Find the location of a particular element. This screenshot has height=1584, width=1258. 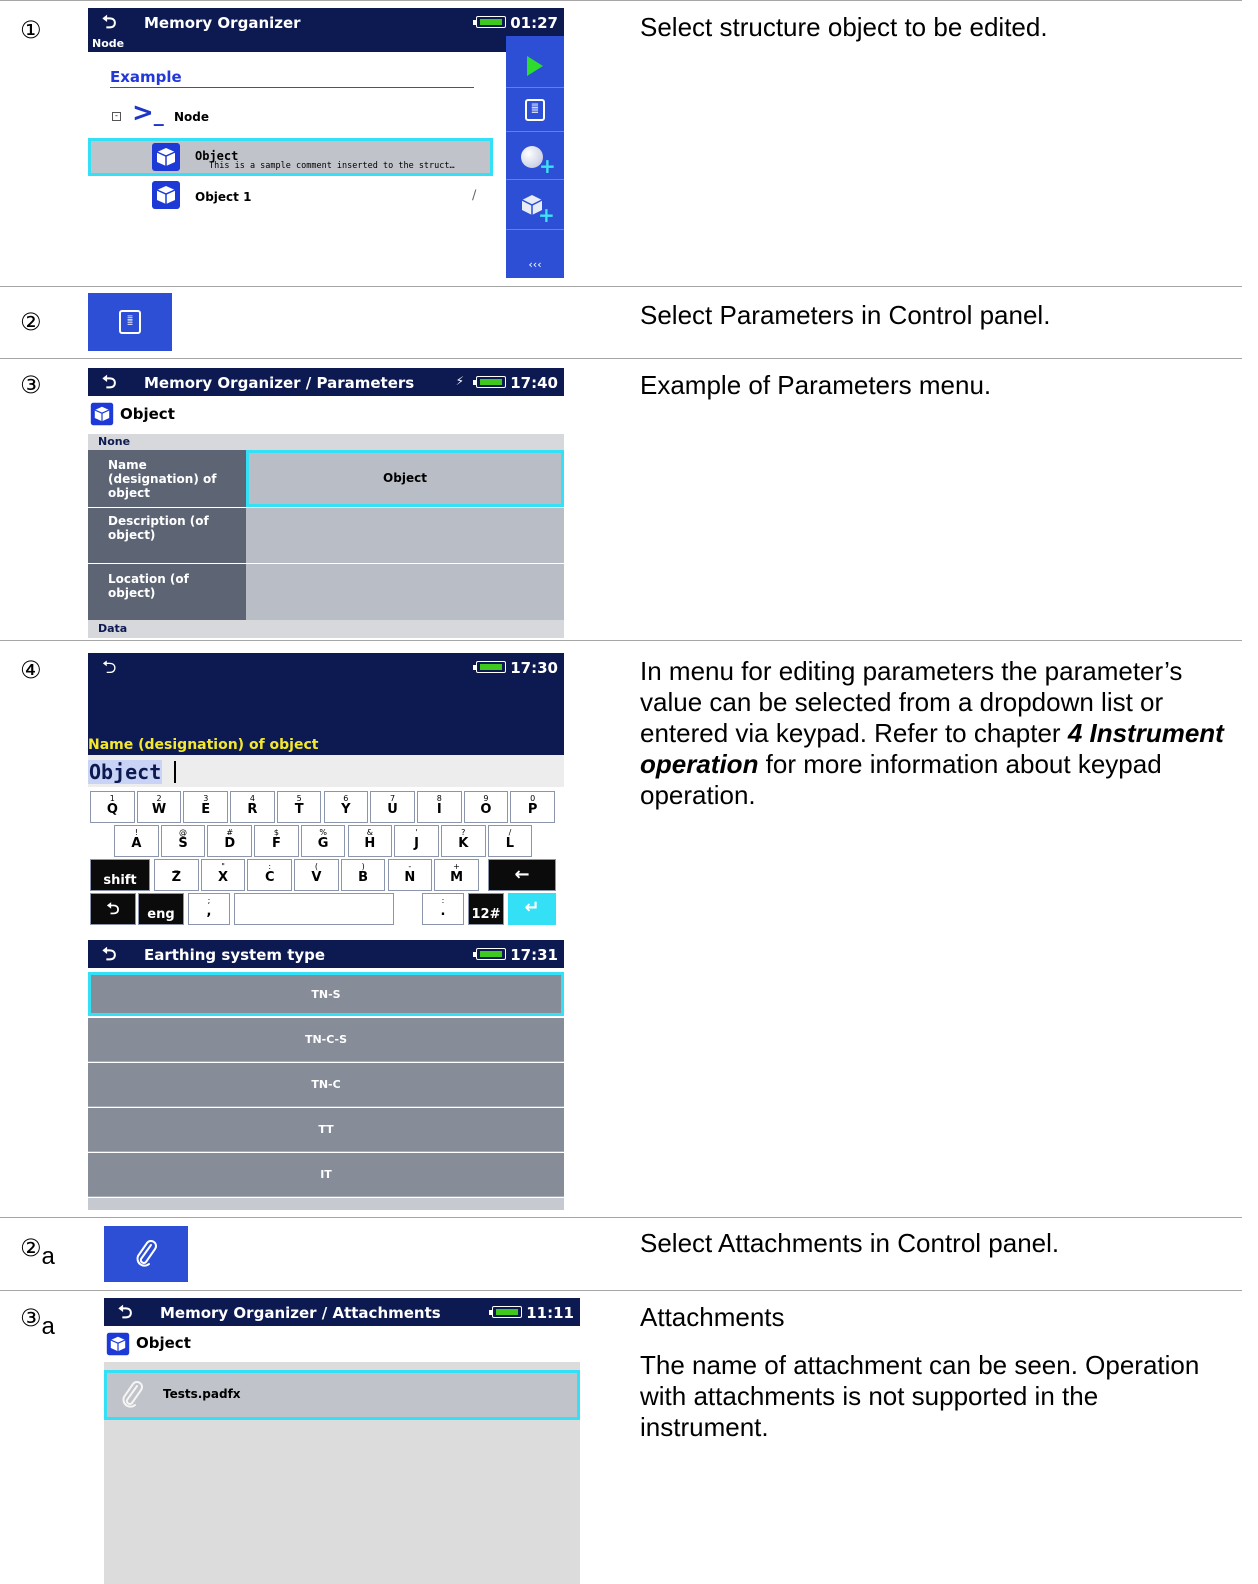

enter-key: ↵ is located at coordinates (532, 909).